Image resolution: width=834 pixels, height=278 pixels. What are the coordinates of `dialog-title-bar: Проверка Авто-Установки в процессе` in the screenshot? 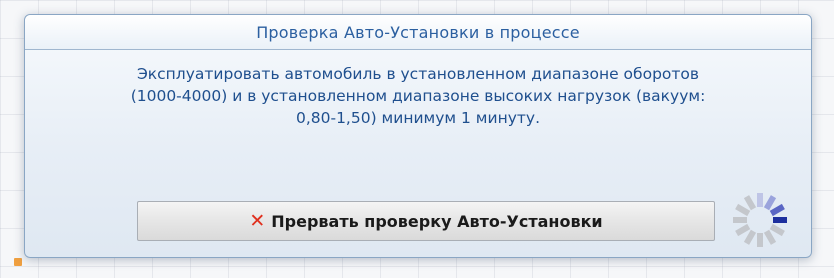 It's located at (418, 32).